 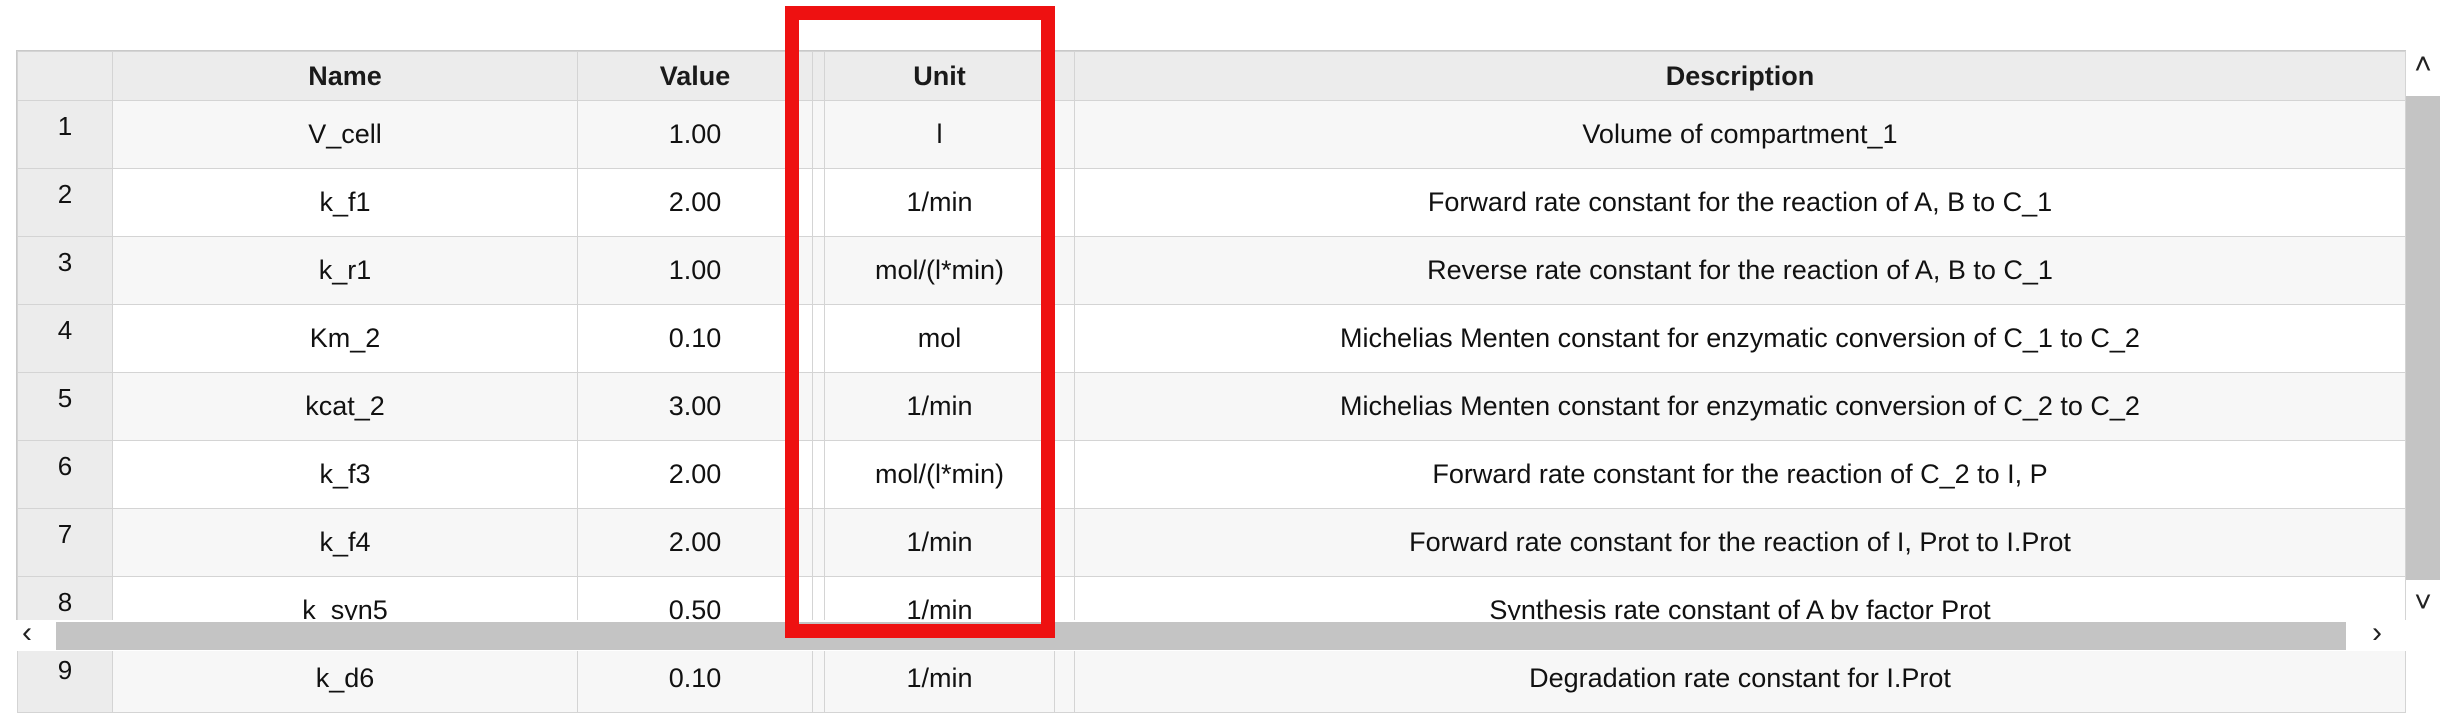 What do you see at coordinates (345, 542) in the screenshot?
I see `name-cell: k_f4` at bounding box center [345, 542].